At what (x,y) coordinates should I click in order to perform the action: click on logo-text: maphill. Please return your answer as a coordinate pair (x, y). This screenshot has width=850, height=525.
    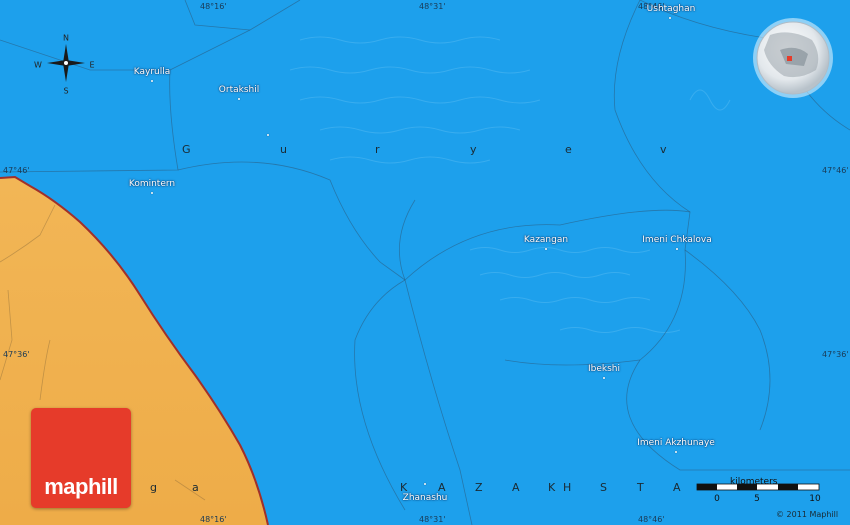
    Looking at the image, I should click on (81, 486).